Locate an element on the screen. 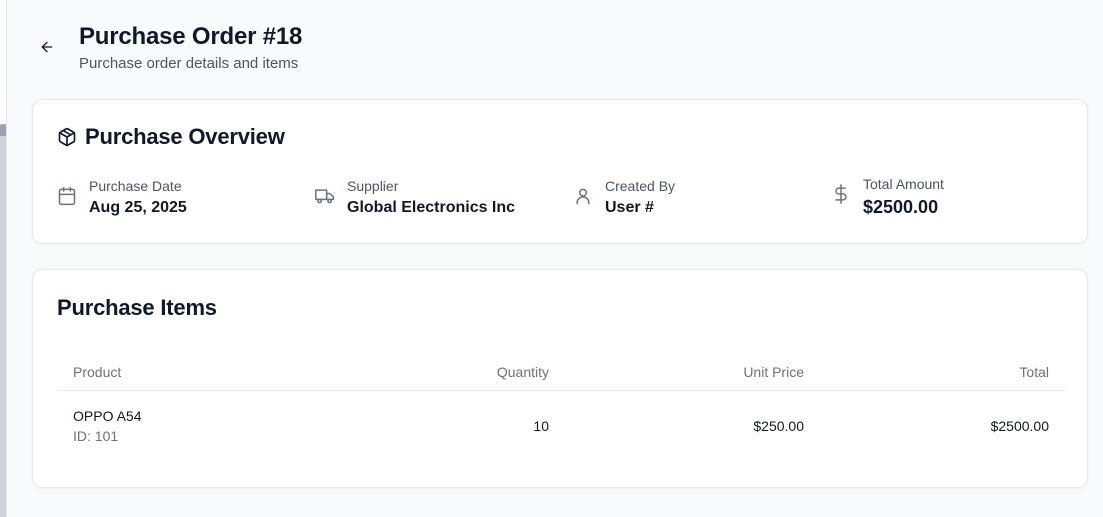 This screenshot has height=517, width=1103. purchase-date-value: Aug 25, 2025 is located at coordinates (138, 207).